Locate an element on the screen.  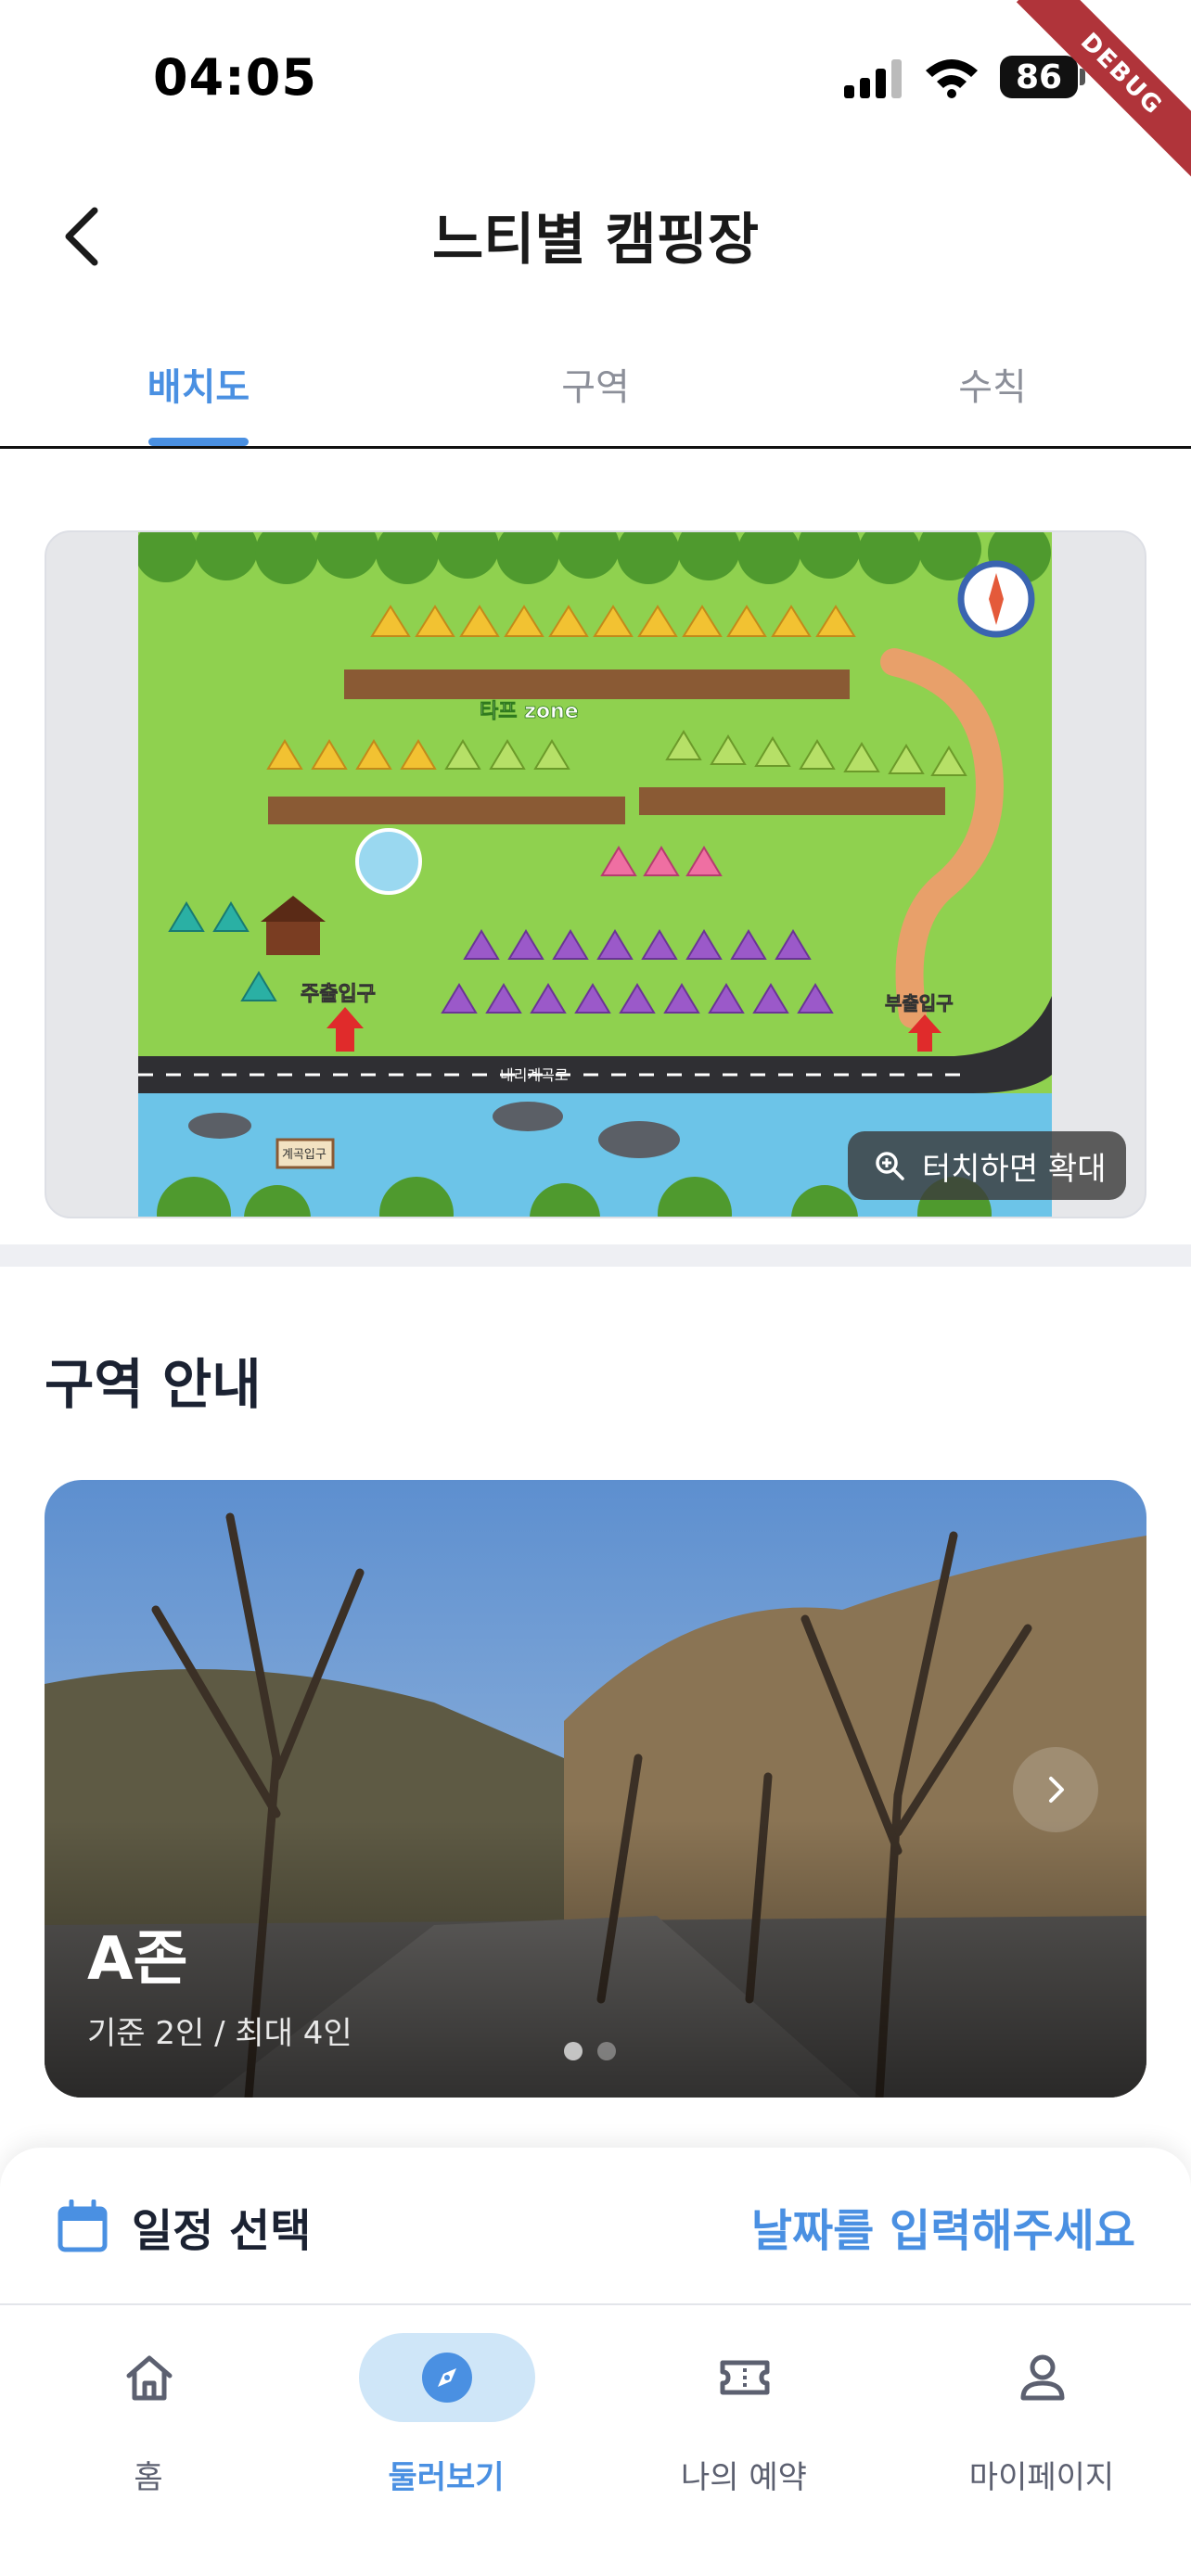
app-header: 느티별 캠핑장 is located at coordinates (595, 237).